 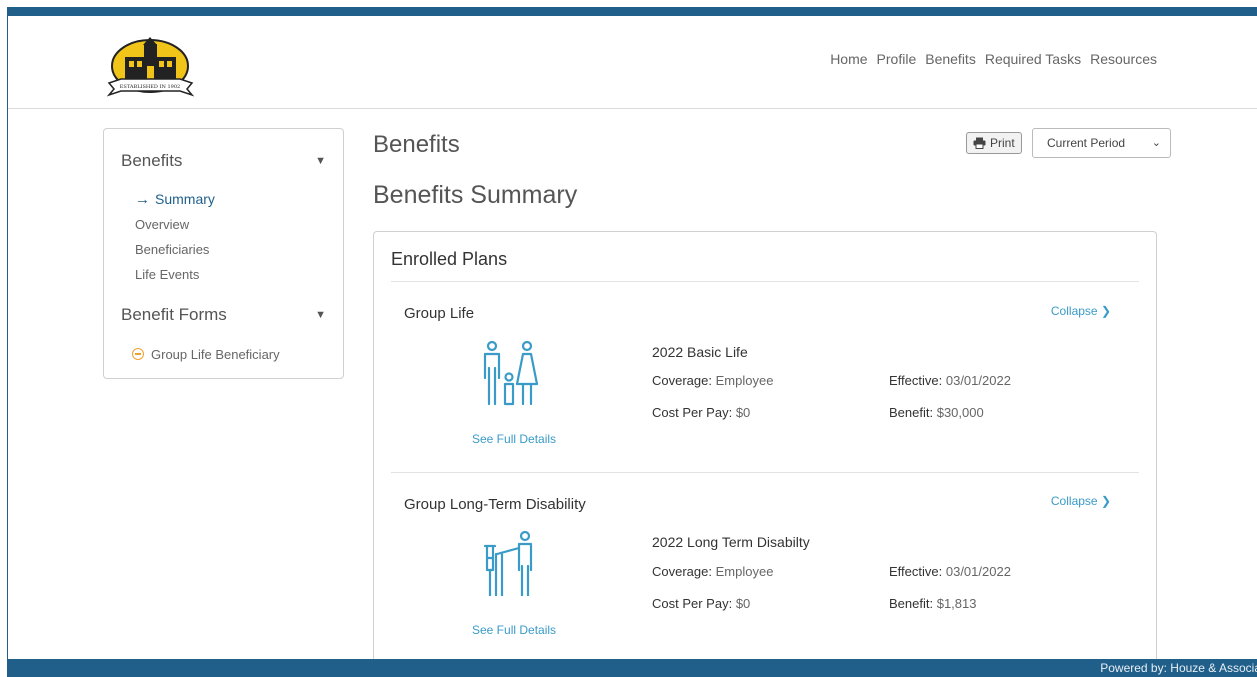 I want to click on top-accent-bar, so click(x=632, y=11).